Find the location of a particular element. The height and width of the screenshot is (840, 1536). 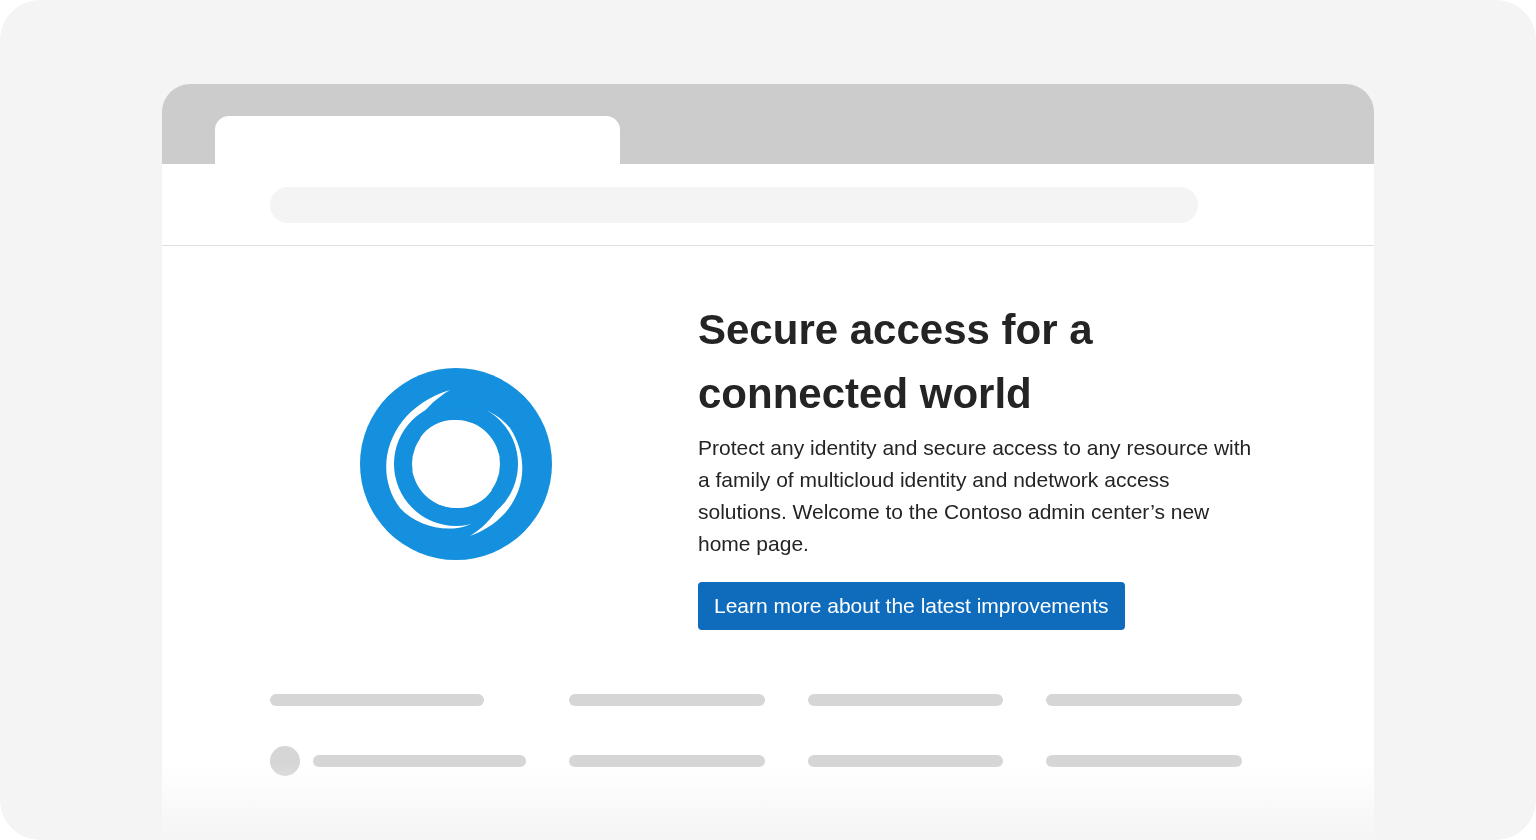

placeholder-avatar is located at coordinates (285, 761).